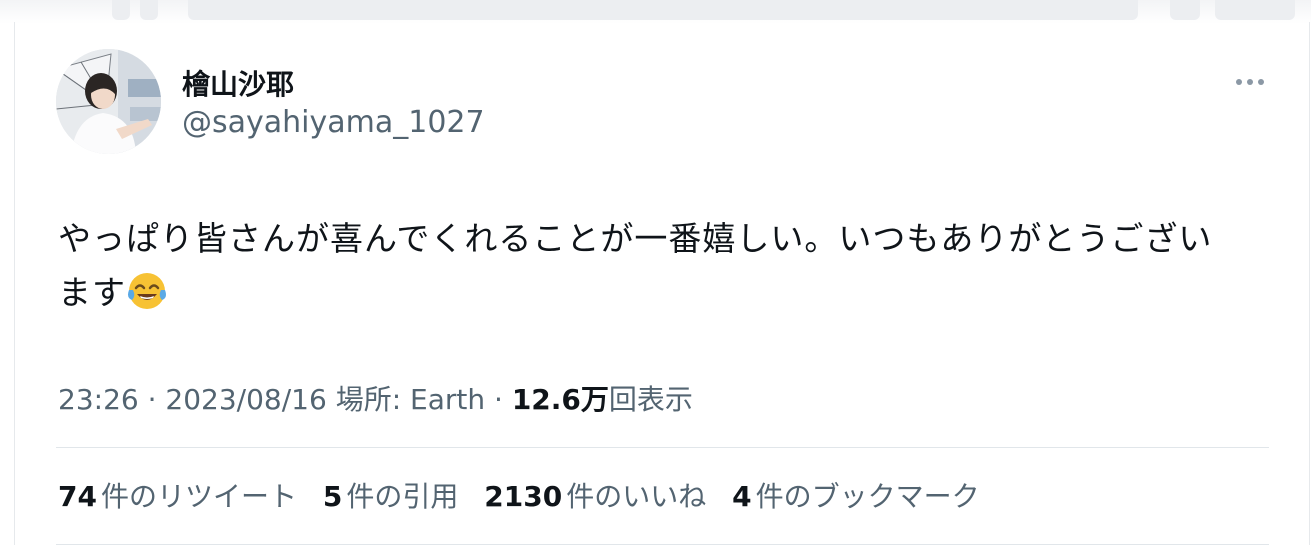 The image size is (1311, 545). What do you see at coordinates (332, 496) in the screenshot?
I see `quotes-count: 5` at bounding box center [332, 496].